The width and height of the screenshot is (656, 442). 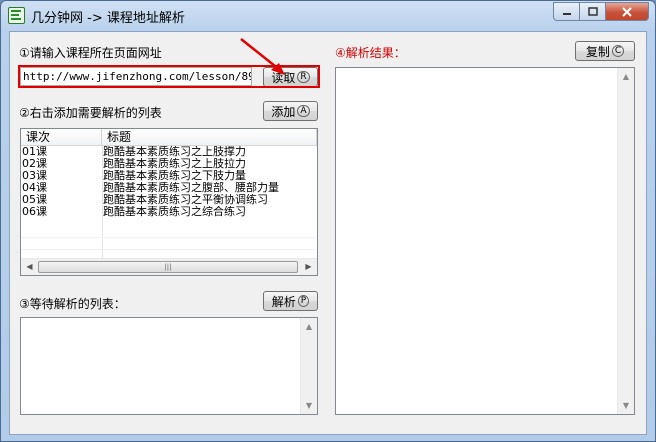 I want to click on table-row: 01课 跑酷基本素质练习之上肢撑力, so click(x=169, y=152).